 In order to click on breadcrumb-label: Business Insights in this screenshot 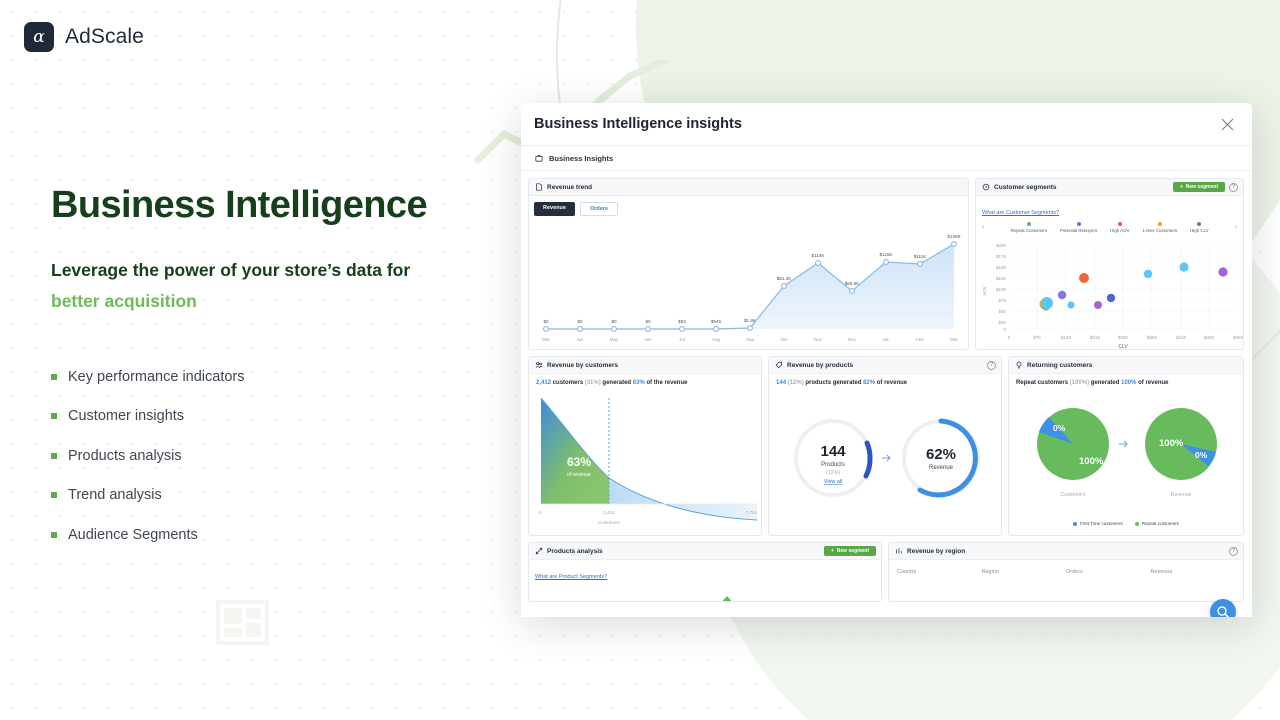, I will do `click(581, 158)`.